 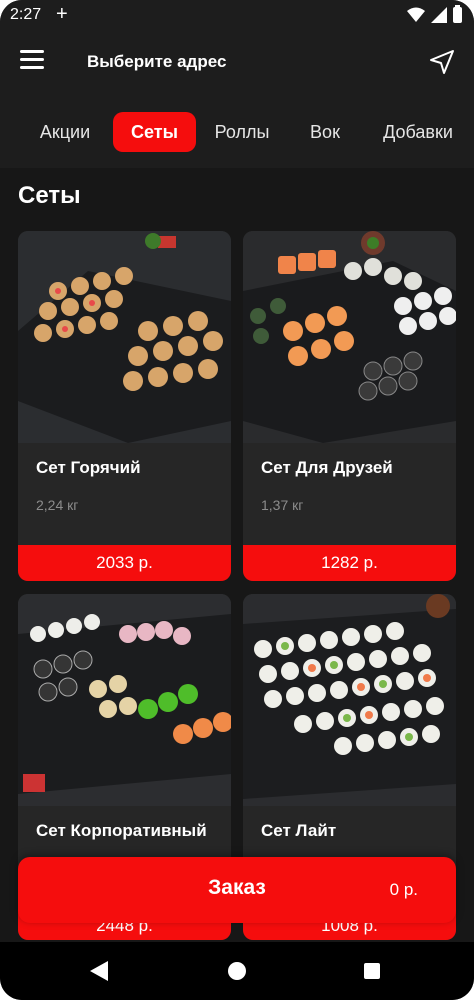 I want to click on tab-addons: Добавки, so click(x=418, y=132).